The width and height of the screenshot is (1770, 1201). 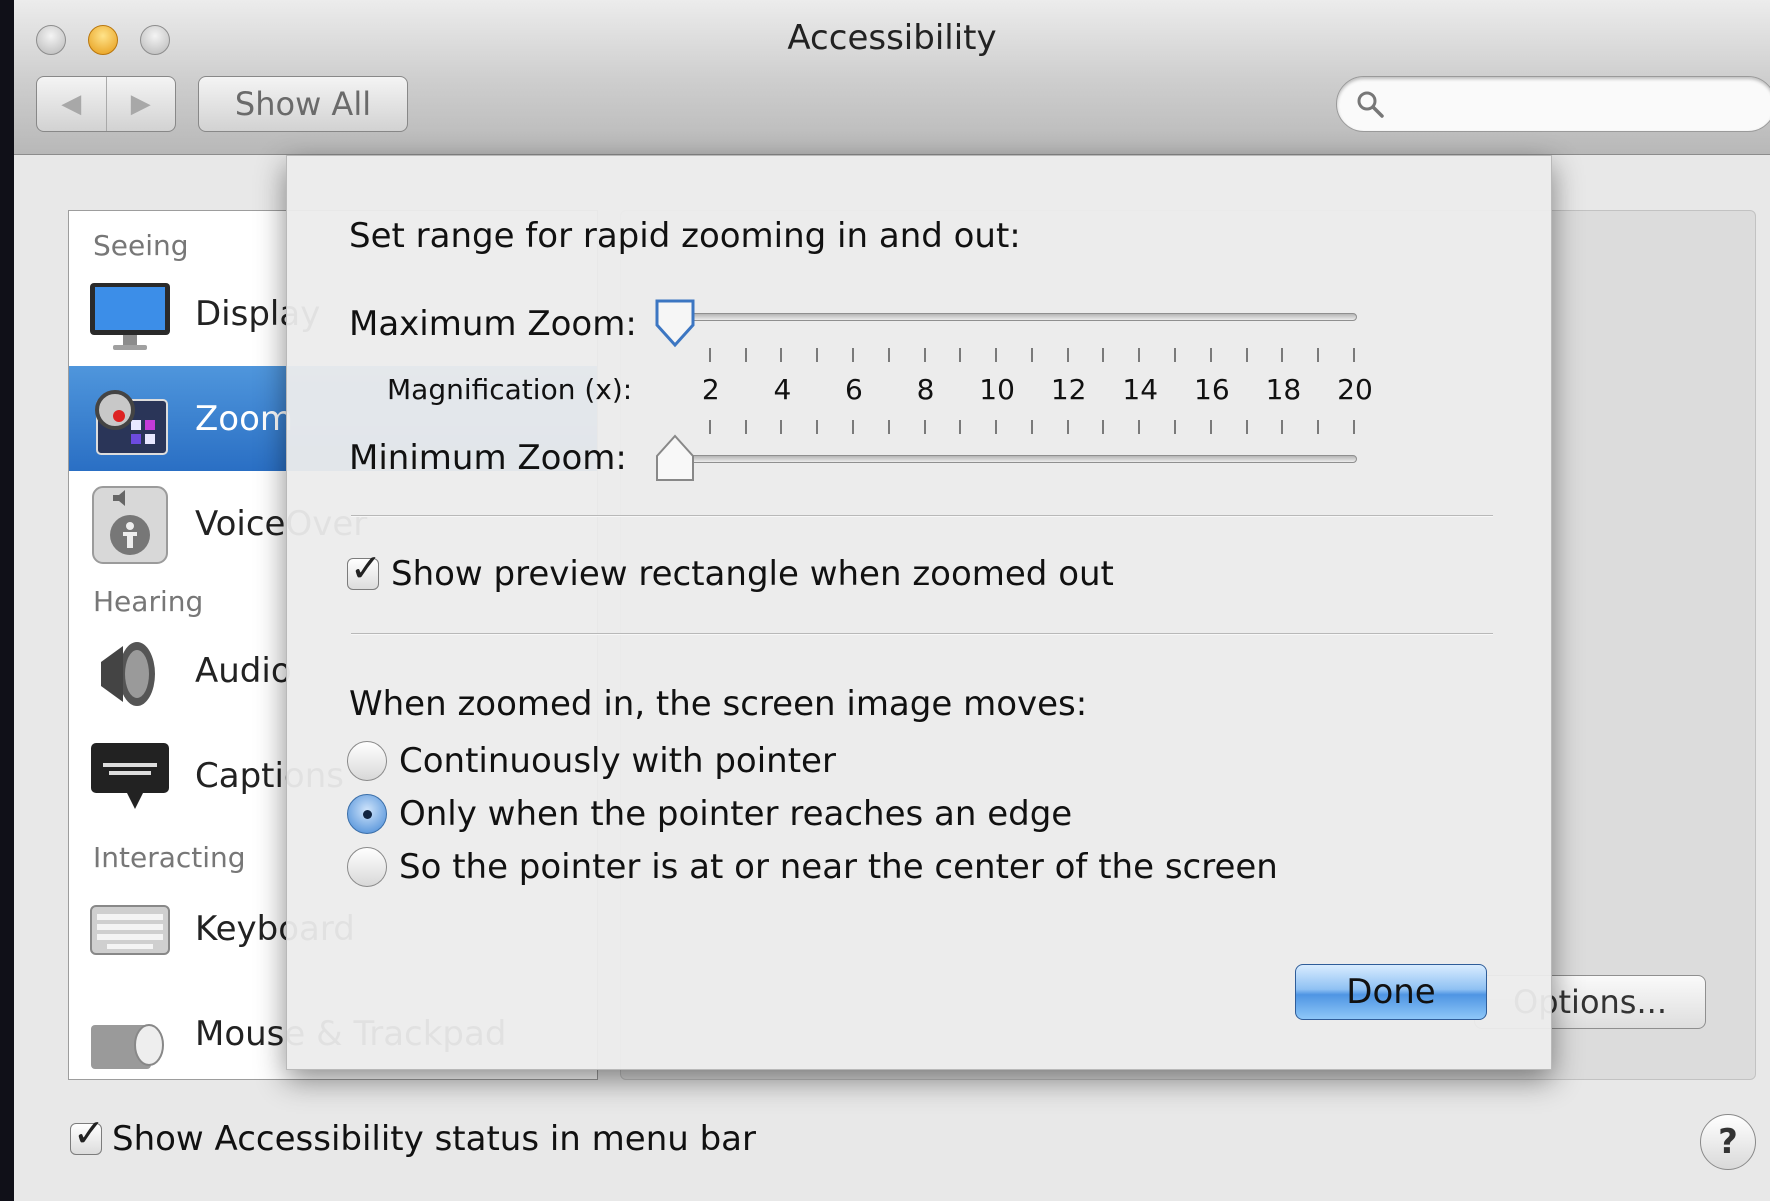 What do you see at coordinates (1212, 389) in the screenshot?
I see `tick-label: 16` at bounding box center [1212, 389].